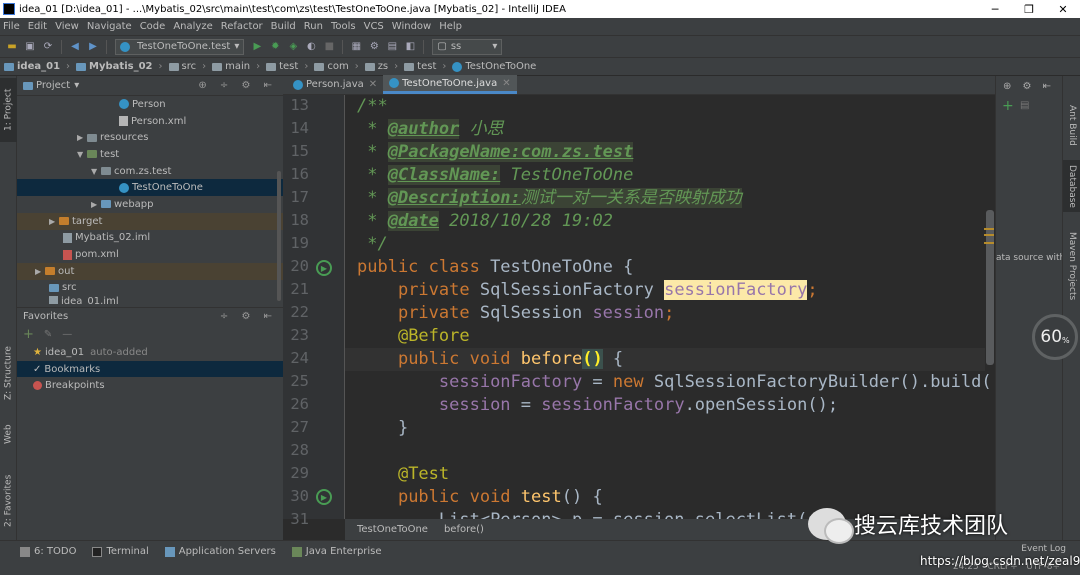 The image size is (1080, 575). What do you see at coordinates (150, 104) in the screenshot?
I see `tree-item-person: Person` at bounding box center [150, 104].